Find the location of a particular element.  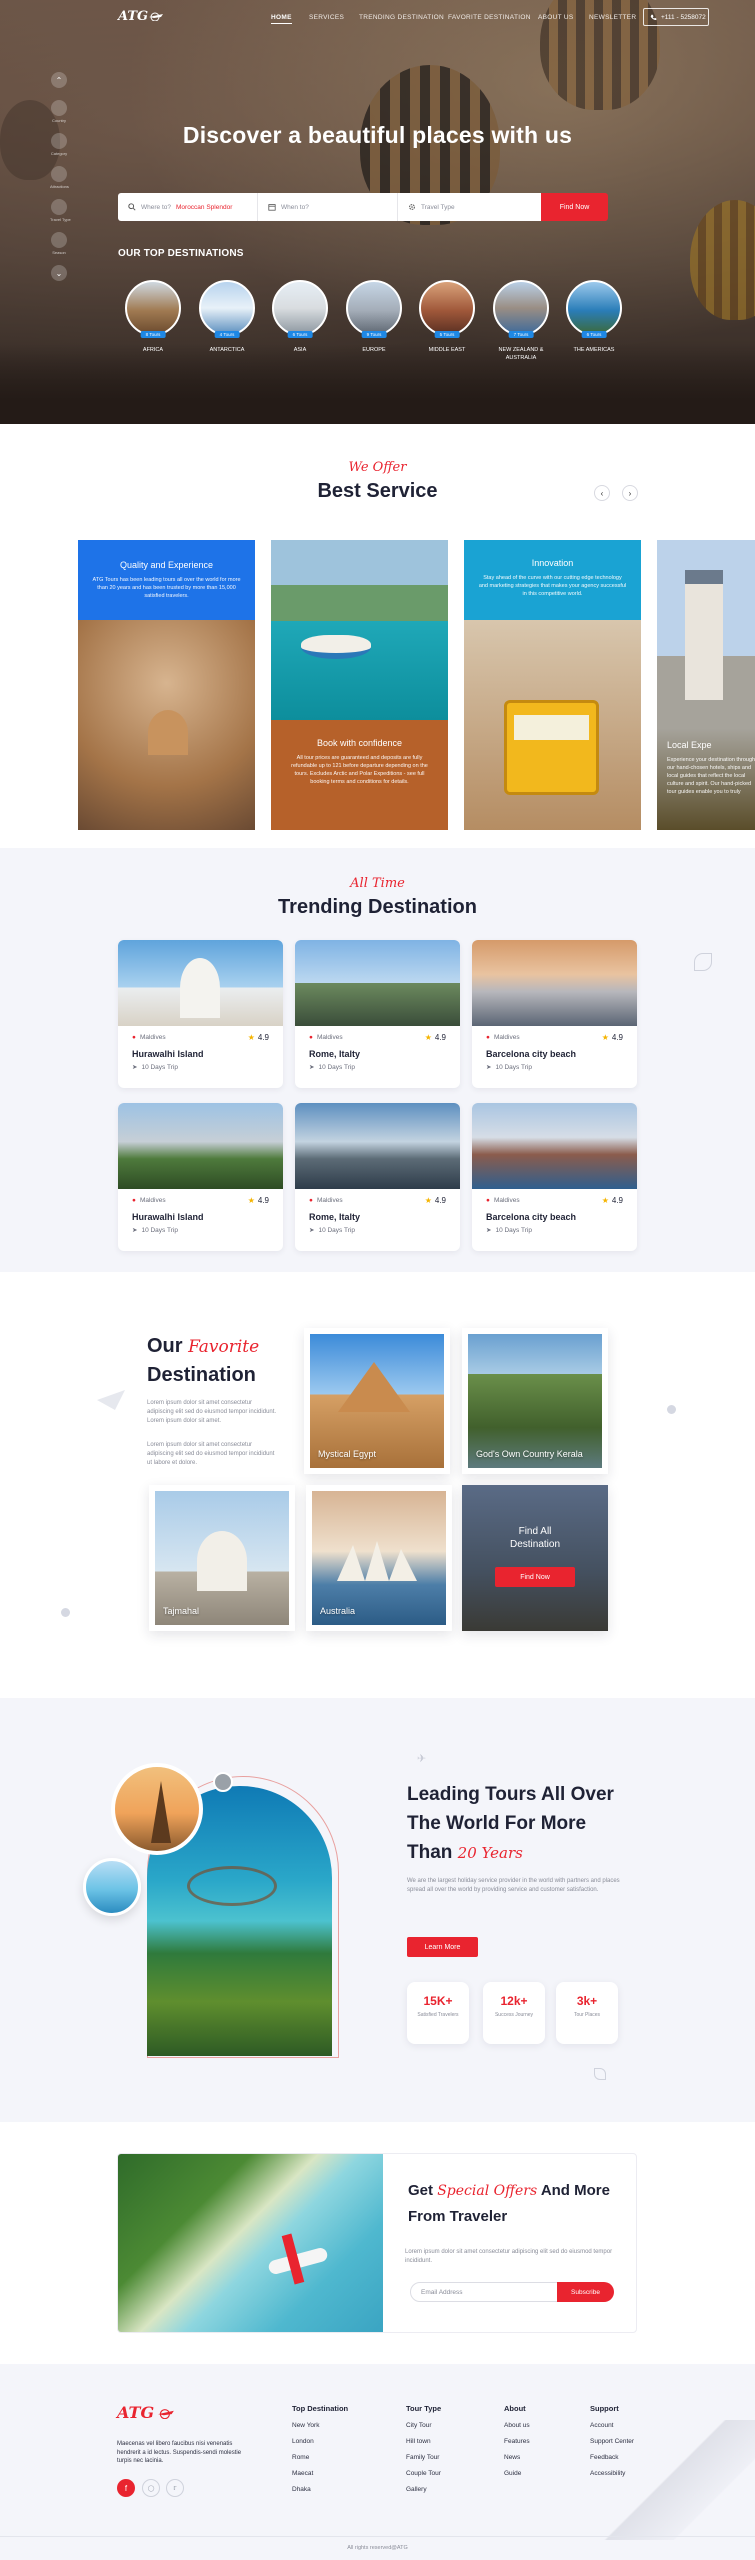

learn-more-button: Learn More is located at coordinates (442, 1947).